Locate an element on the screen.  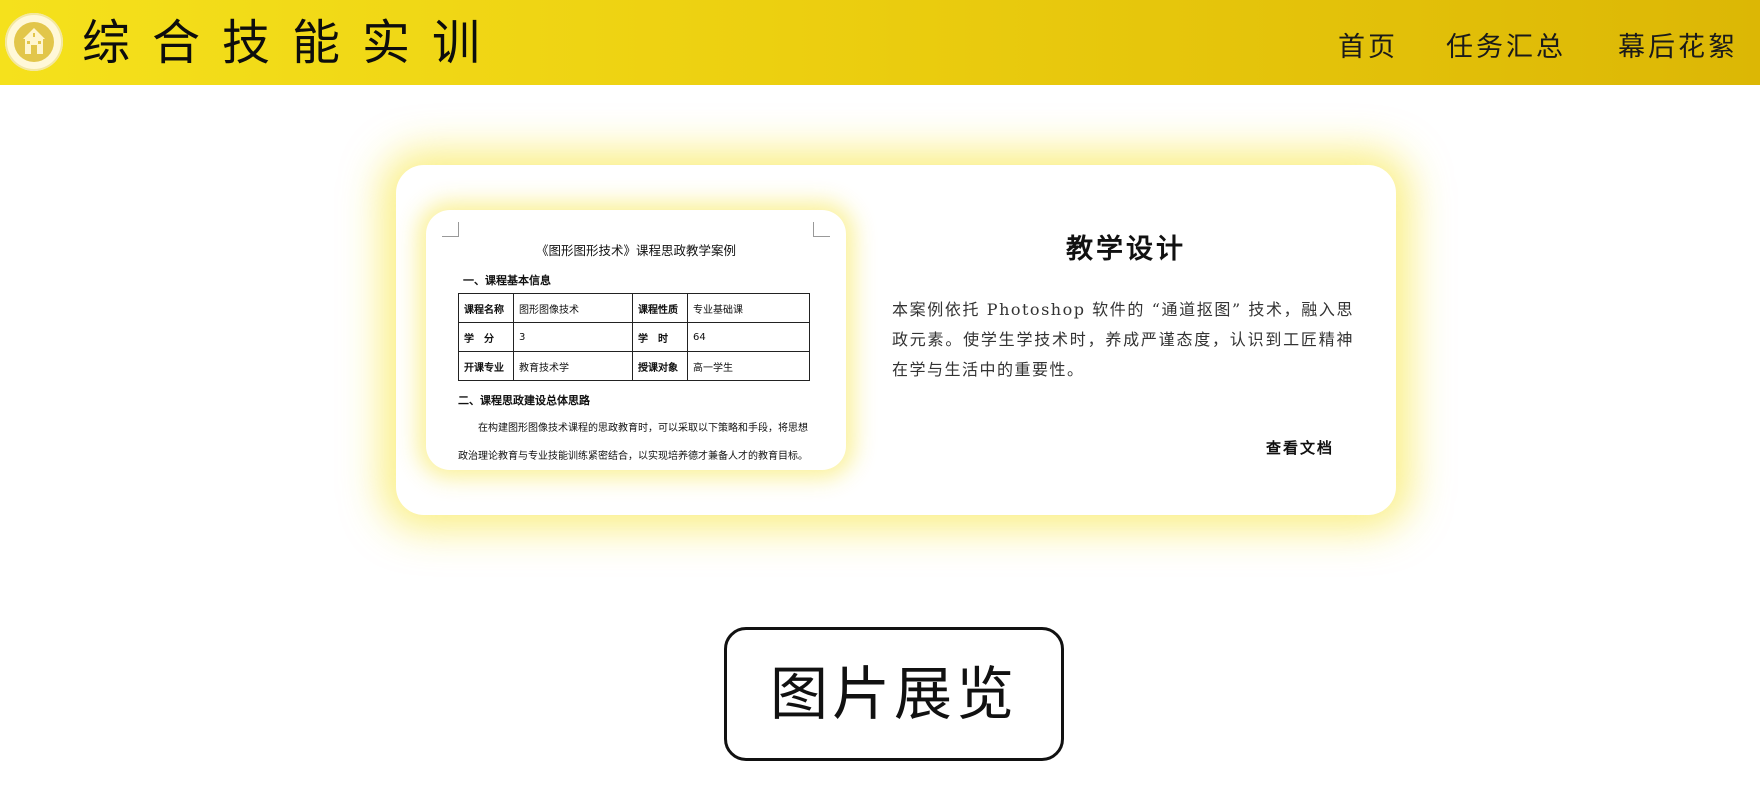
document-section-heading: 二、课程思政建设总体思路 is located at coordinates (524, 400).